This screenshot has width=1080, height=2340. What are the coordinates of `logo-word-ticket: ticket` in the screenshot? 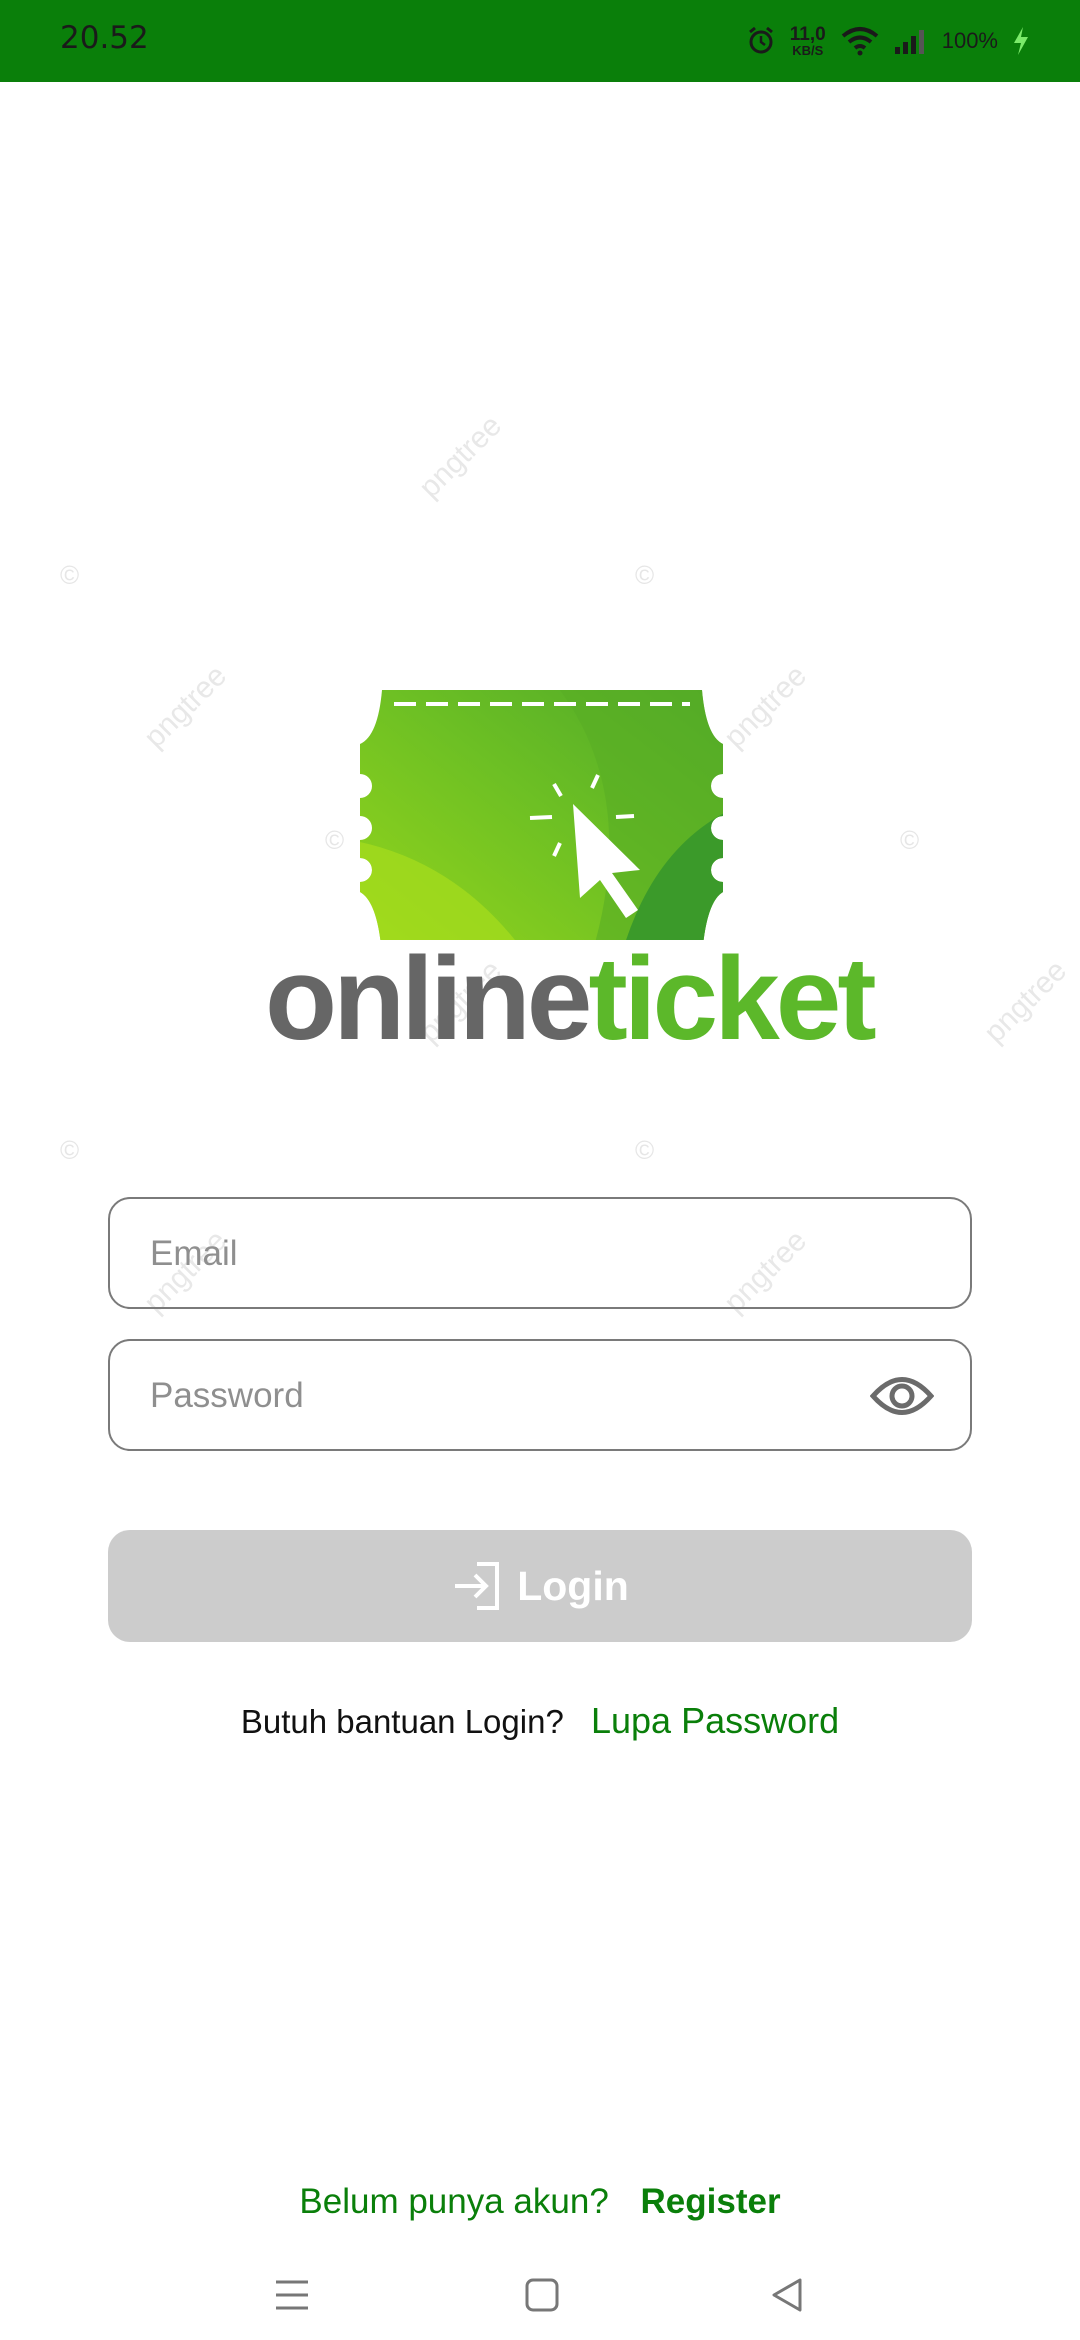 It's located at (732, 999).